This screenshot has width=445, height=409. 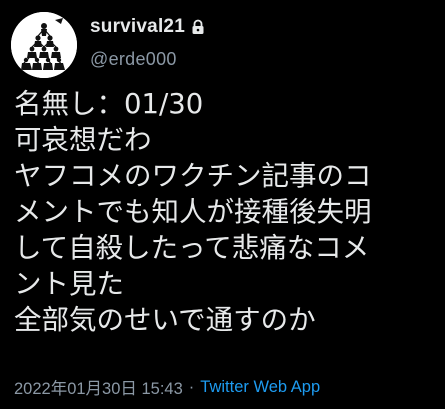 What do you see at coordinates (147, 42) in the screenshot?
I see `author-info: survival21 @erde000` at bounding box center [147, 42].